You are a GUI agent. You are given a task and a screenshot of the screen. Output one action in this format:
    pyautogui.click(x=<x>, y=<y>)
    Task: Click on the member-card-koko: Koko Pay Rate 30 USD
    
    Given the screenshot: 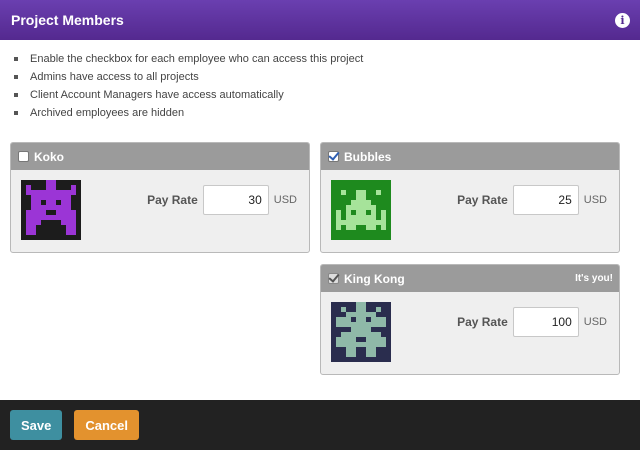 What is the action you would take?
    pyautogui.click(x=160, y=197)
    